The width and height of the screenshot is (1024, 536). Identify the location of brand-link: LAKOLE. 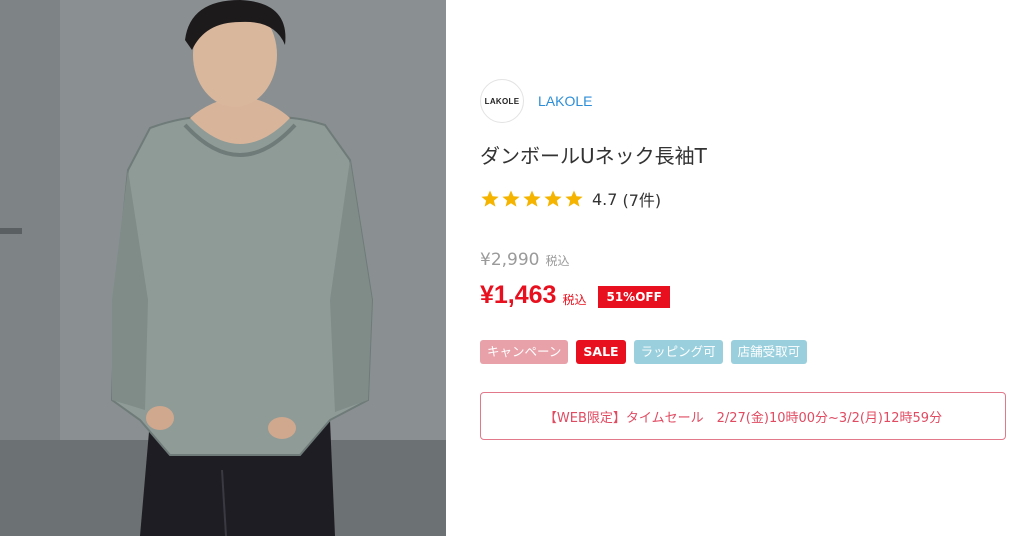
(565, 101).